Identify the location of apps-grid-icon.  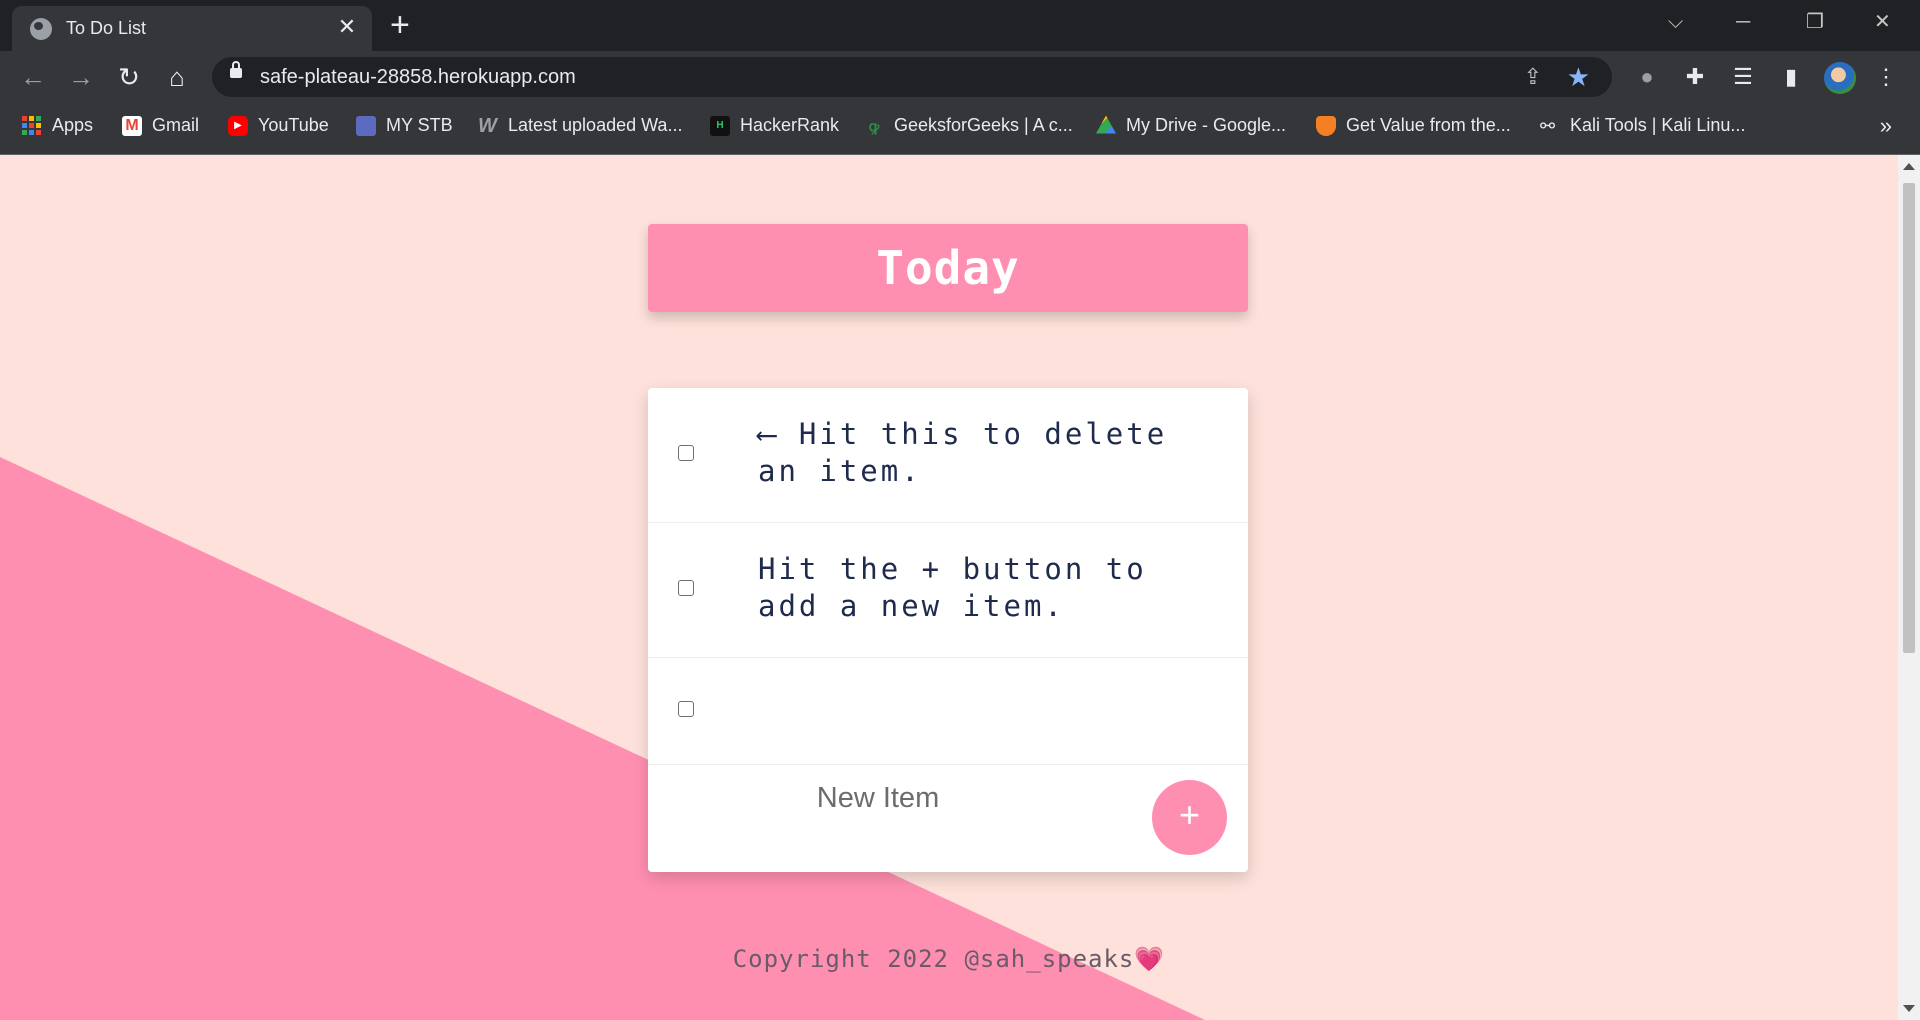
(32, 125).